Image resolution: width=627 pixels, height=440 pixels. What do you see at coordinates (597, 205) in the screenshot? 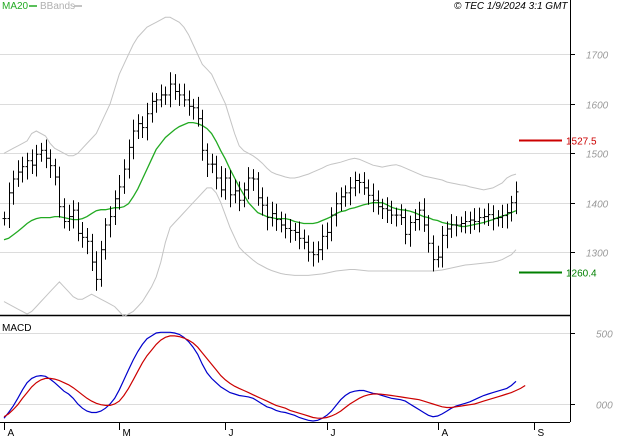
I see `y-tick-label-1400: 1400` at bounding box center [597, 205].